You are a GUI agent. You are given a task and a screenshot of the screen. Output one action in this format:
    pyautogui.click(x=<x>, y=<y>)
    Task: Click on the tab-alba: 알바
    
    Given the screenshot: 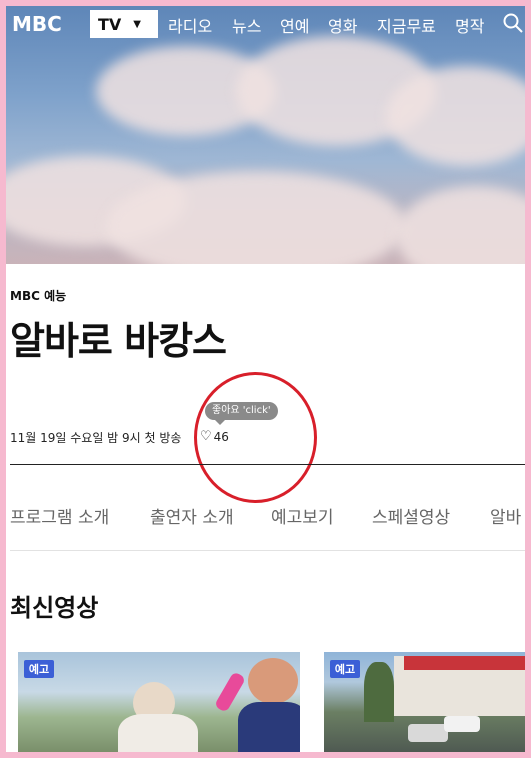 What is the action you would take?
    pyautogui.click(x=505, y=515)
    